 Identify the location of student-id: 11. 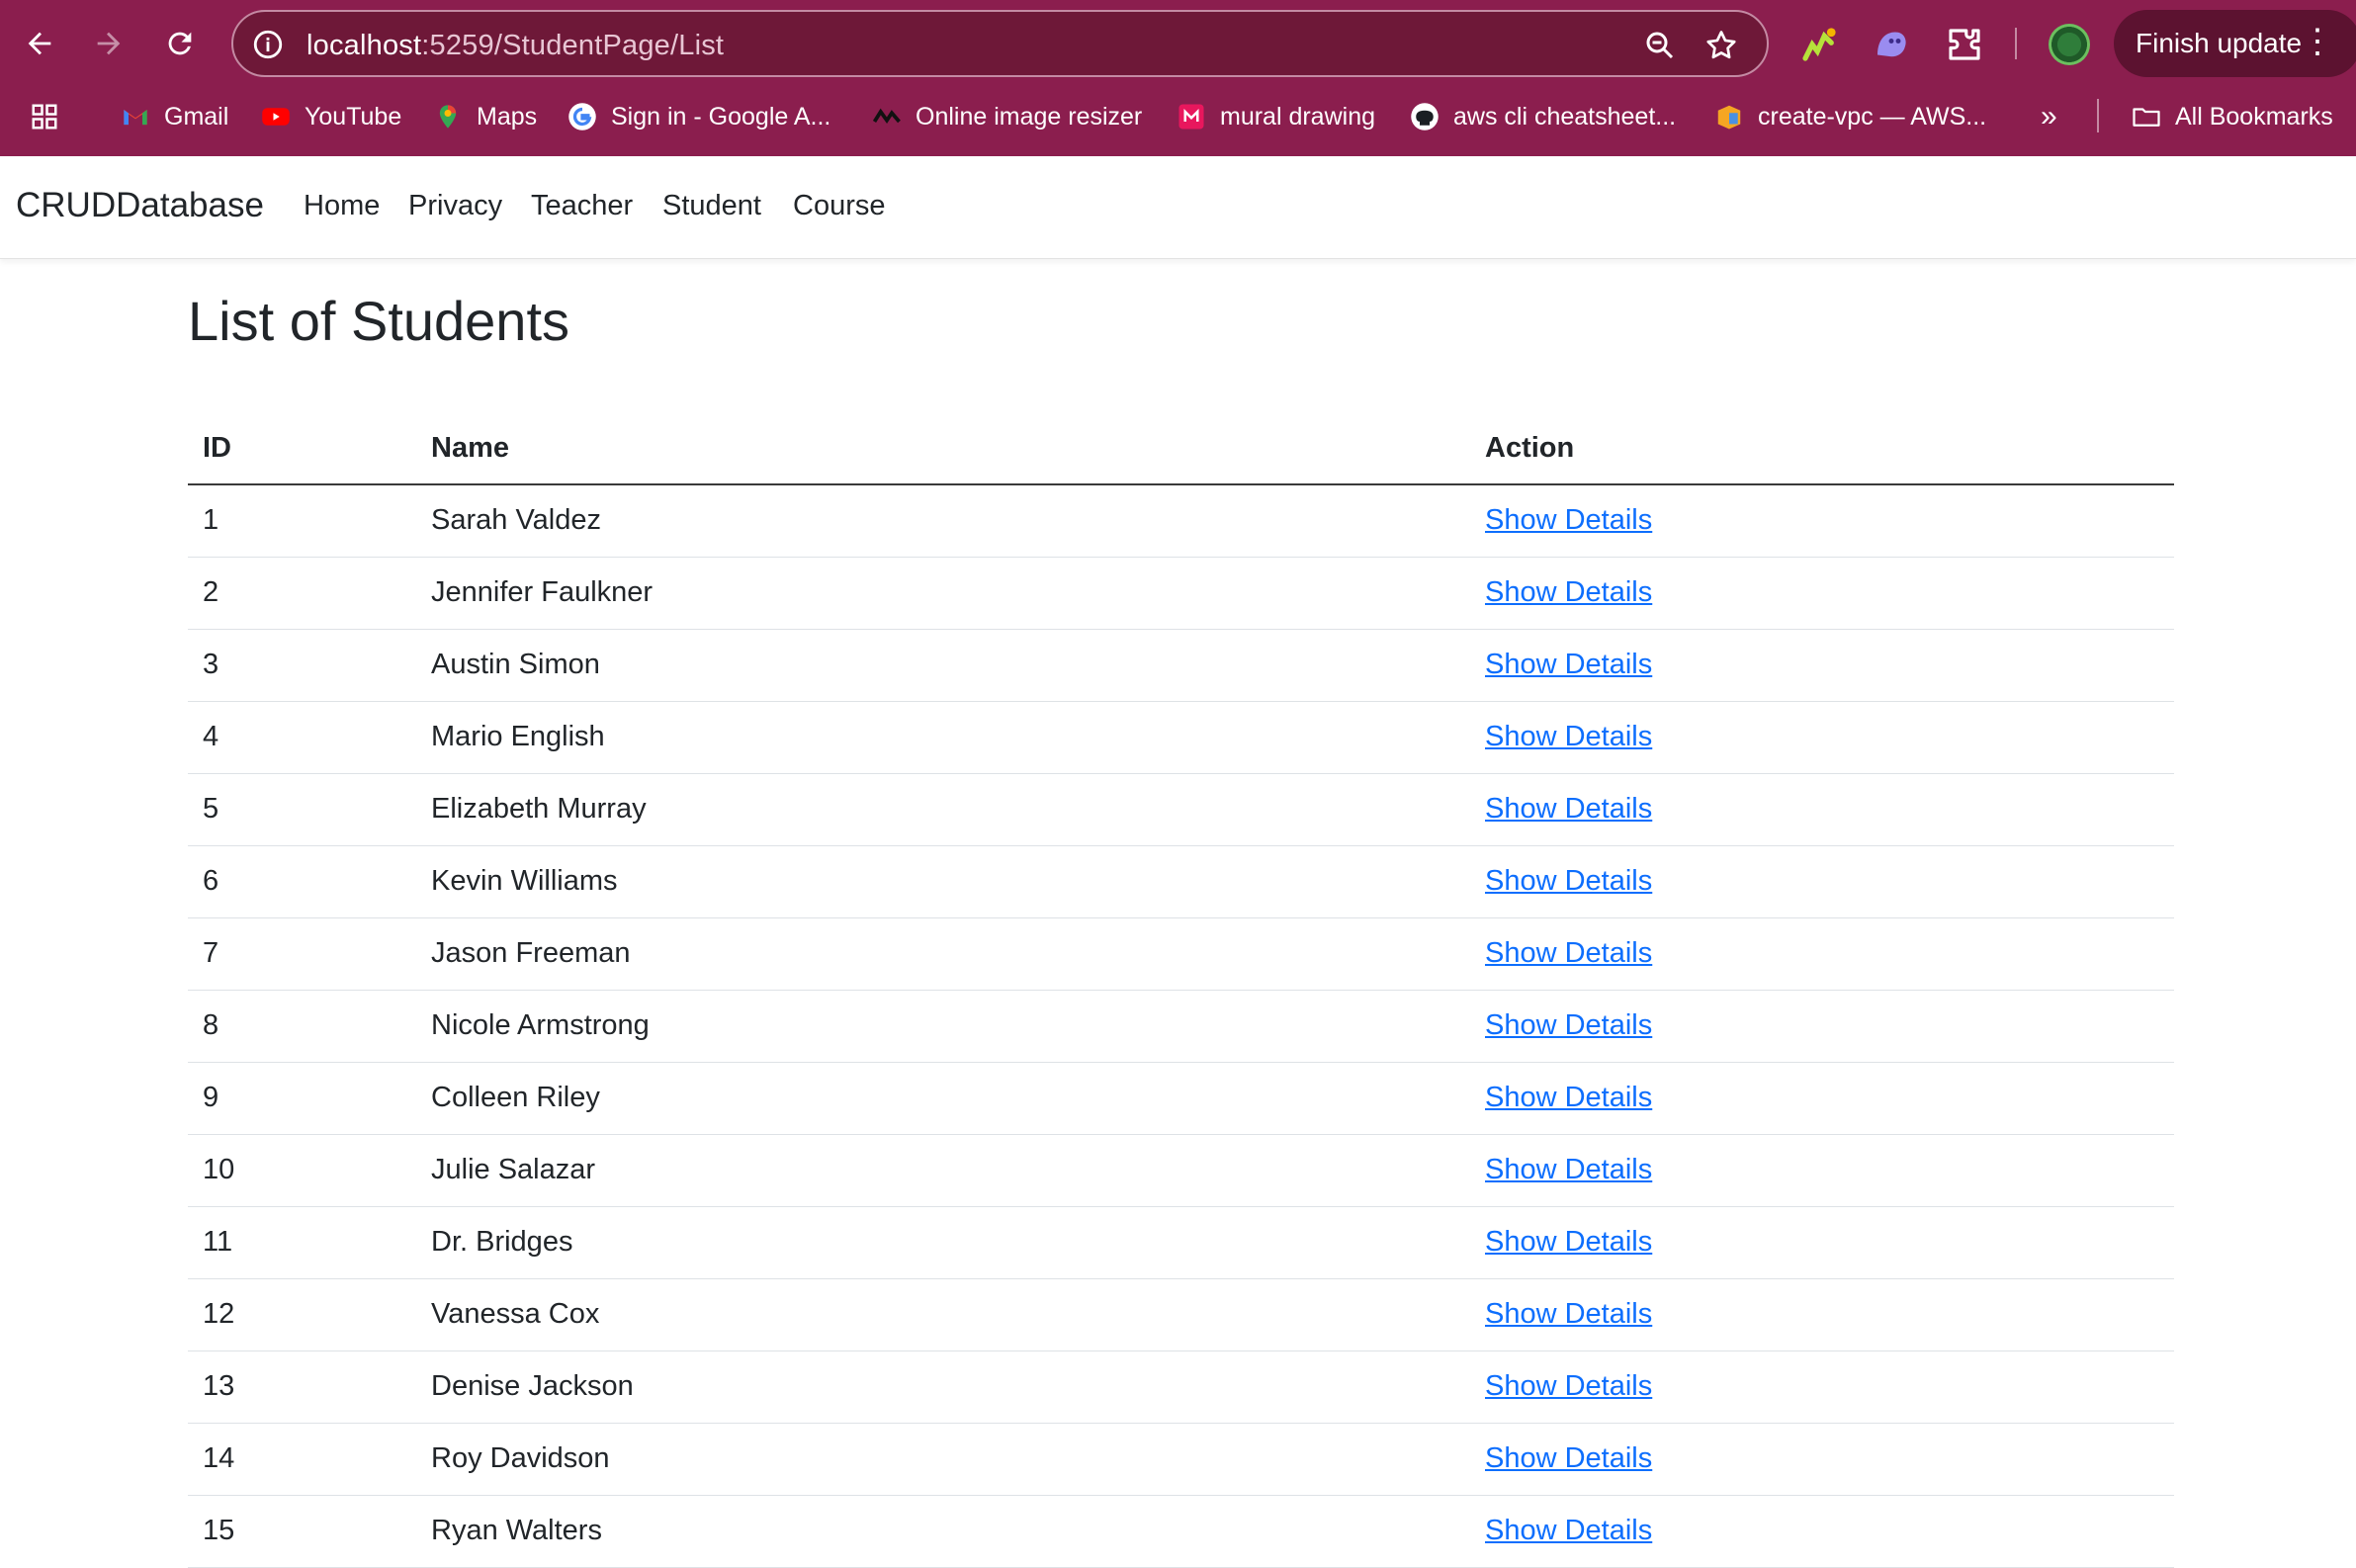
(302, 1242).